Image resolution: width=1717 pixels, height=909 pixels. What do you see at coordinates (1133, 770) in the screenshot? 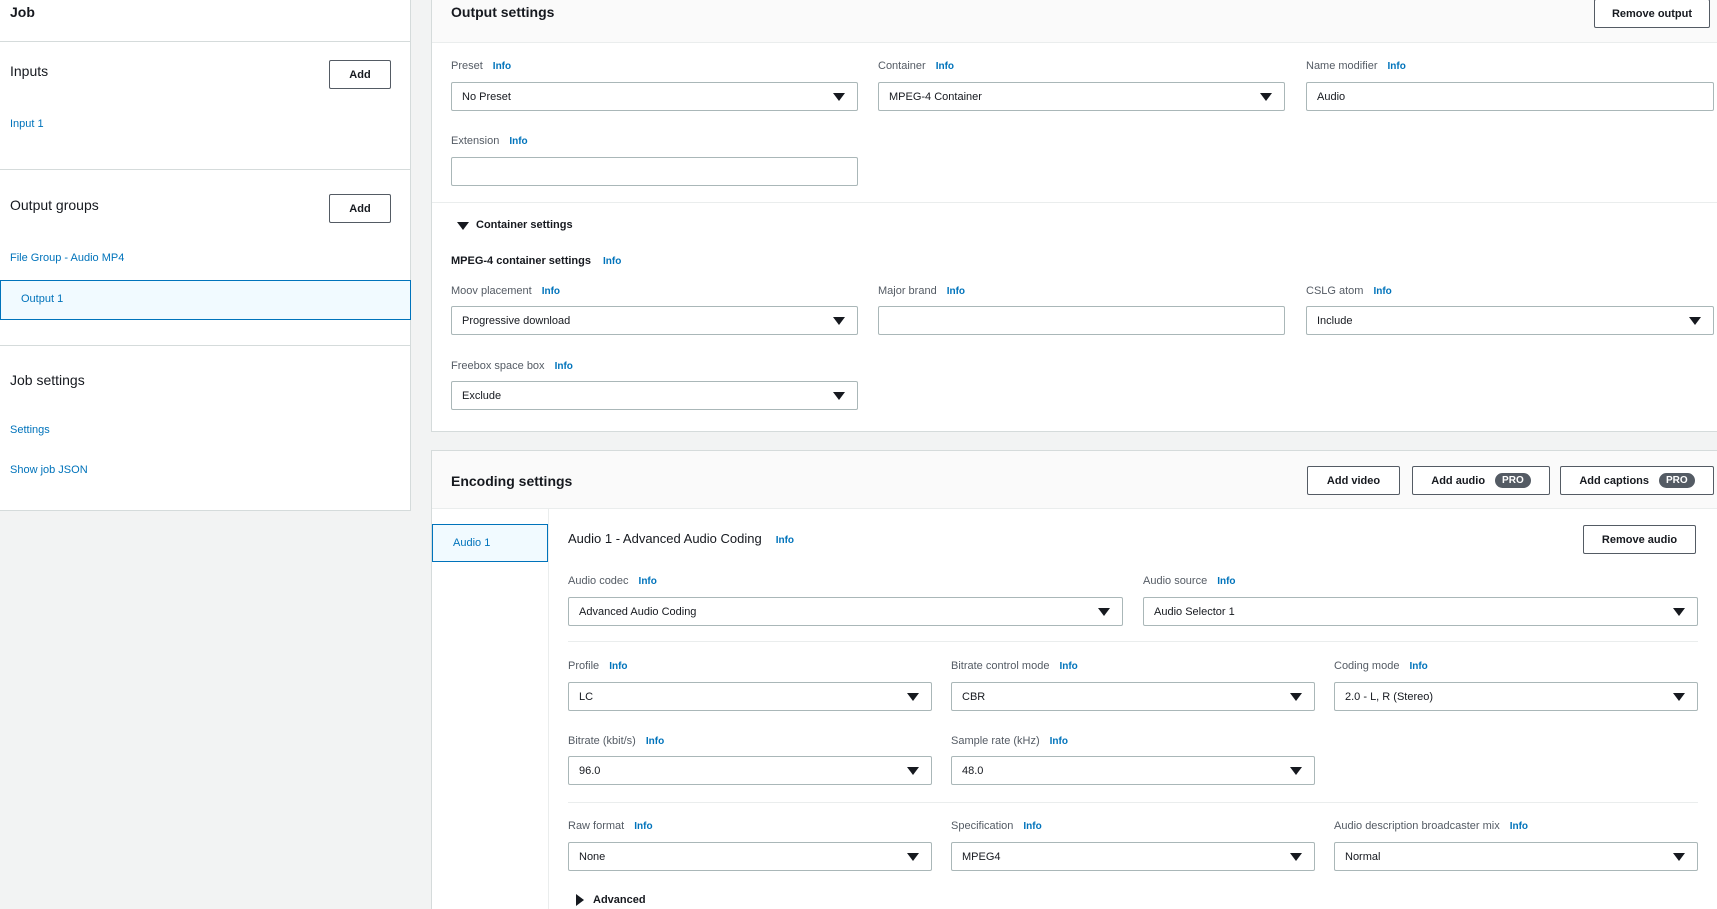
I see `sample-rate-select: 48.0` at bounding box center [1133, 770].